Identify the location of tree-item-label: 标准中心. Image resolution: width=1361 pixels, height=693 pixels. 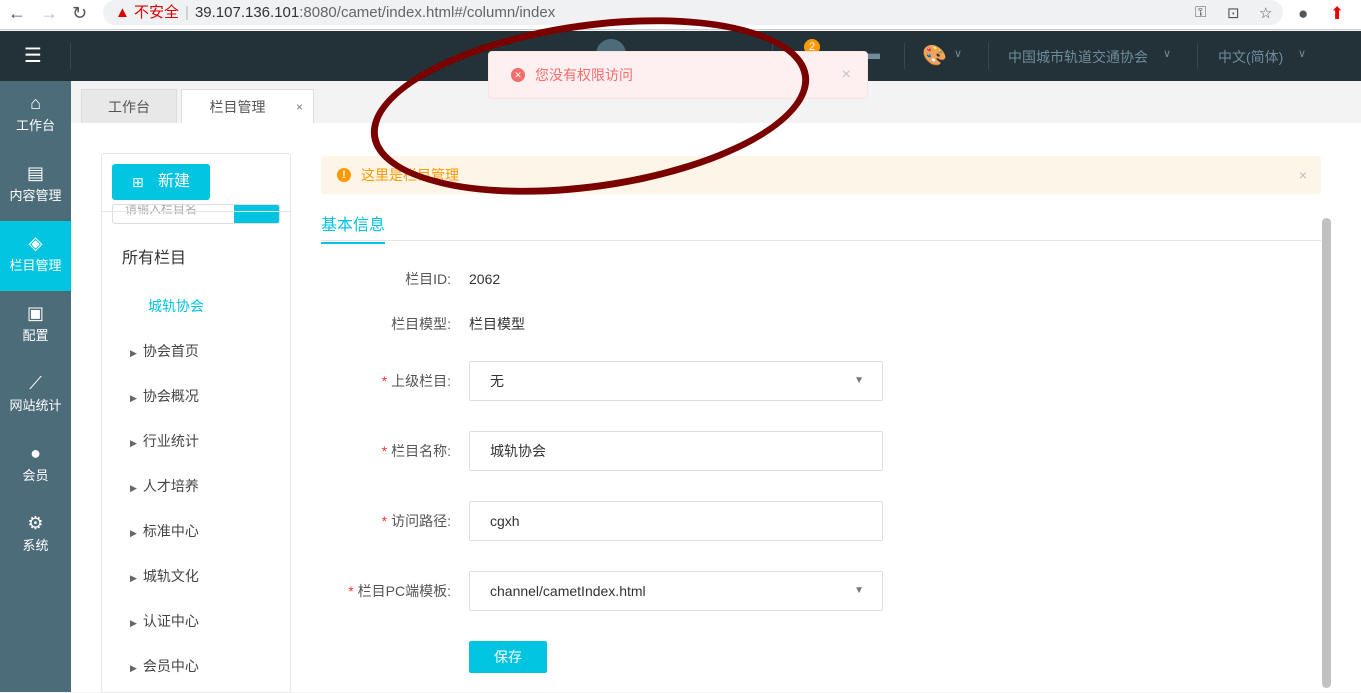
(170, 531).